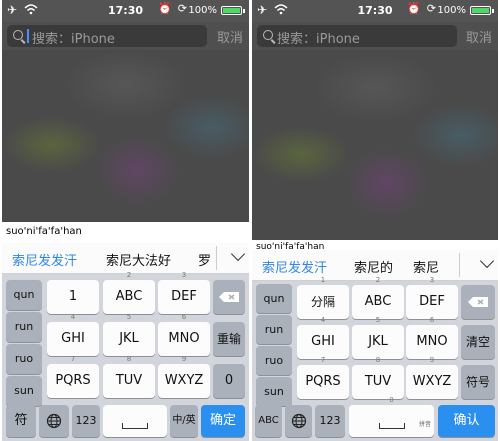  I want to click on symbols-key: 符号, so click(478, 382).